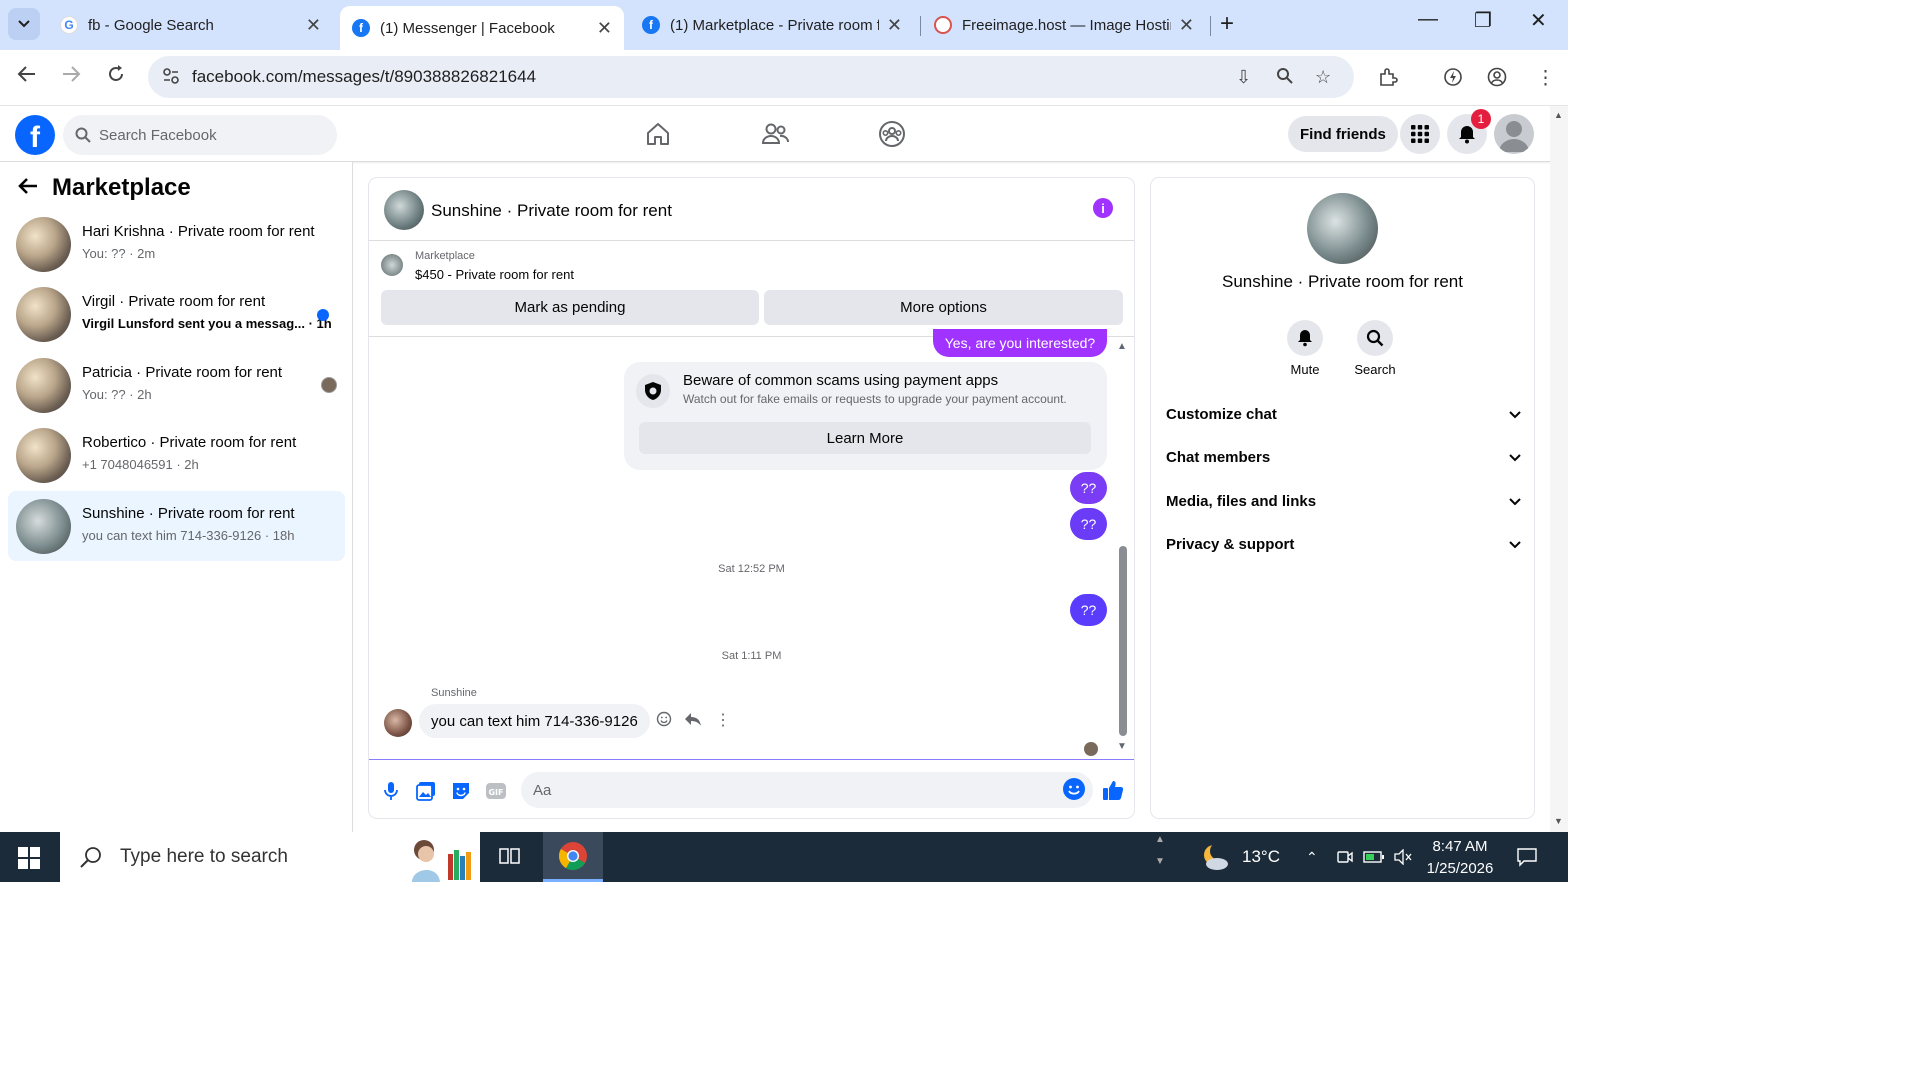 The width and height of the screenshot is (1920, 1080). I want to click on search-icon, so click(83, 135).